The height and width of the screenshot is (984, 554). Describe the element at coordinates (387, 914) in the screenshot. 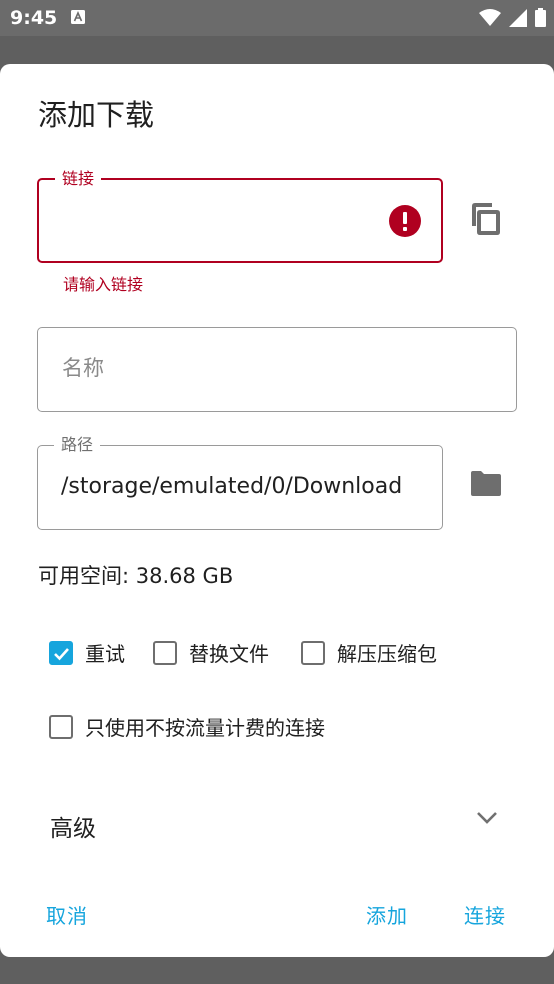

I see `add-button: 添加` at that location.